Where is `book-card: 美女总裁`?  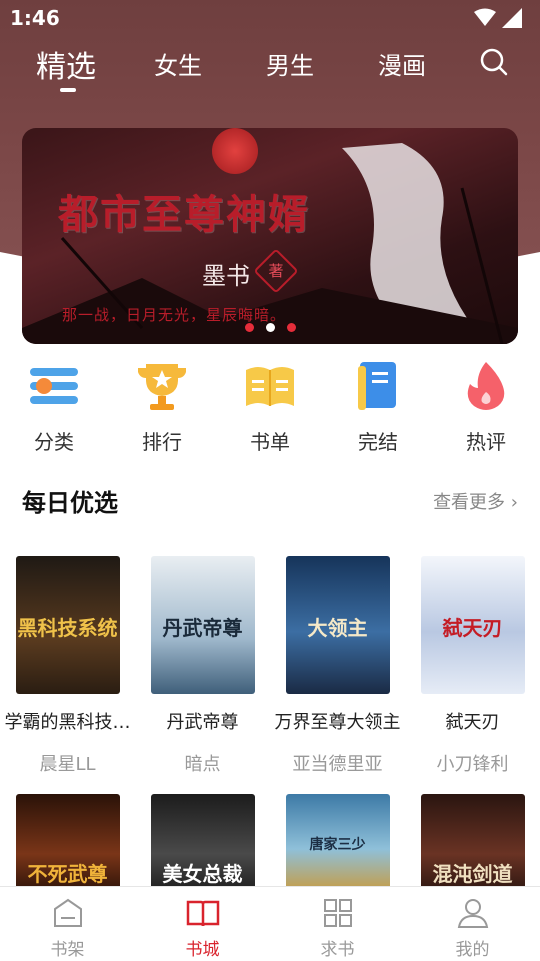
book-card: 美女总裁 is located at coordinates (202, 844).